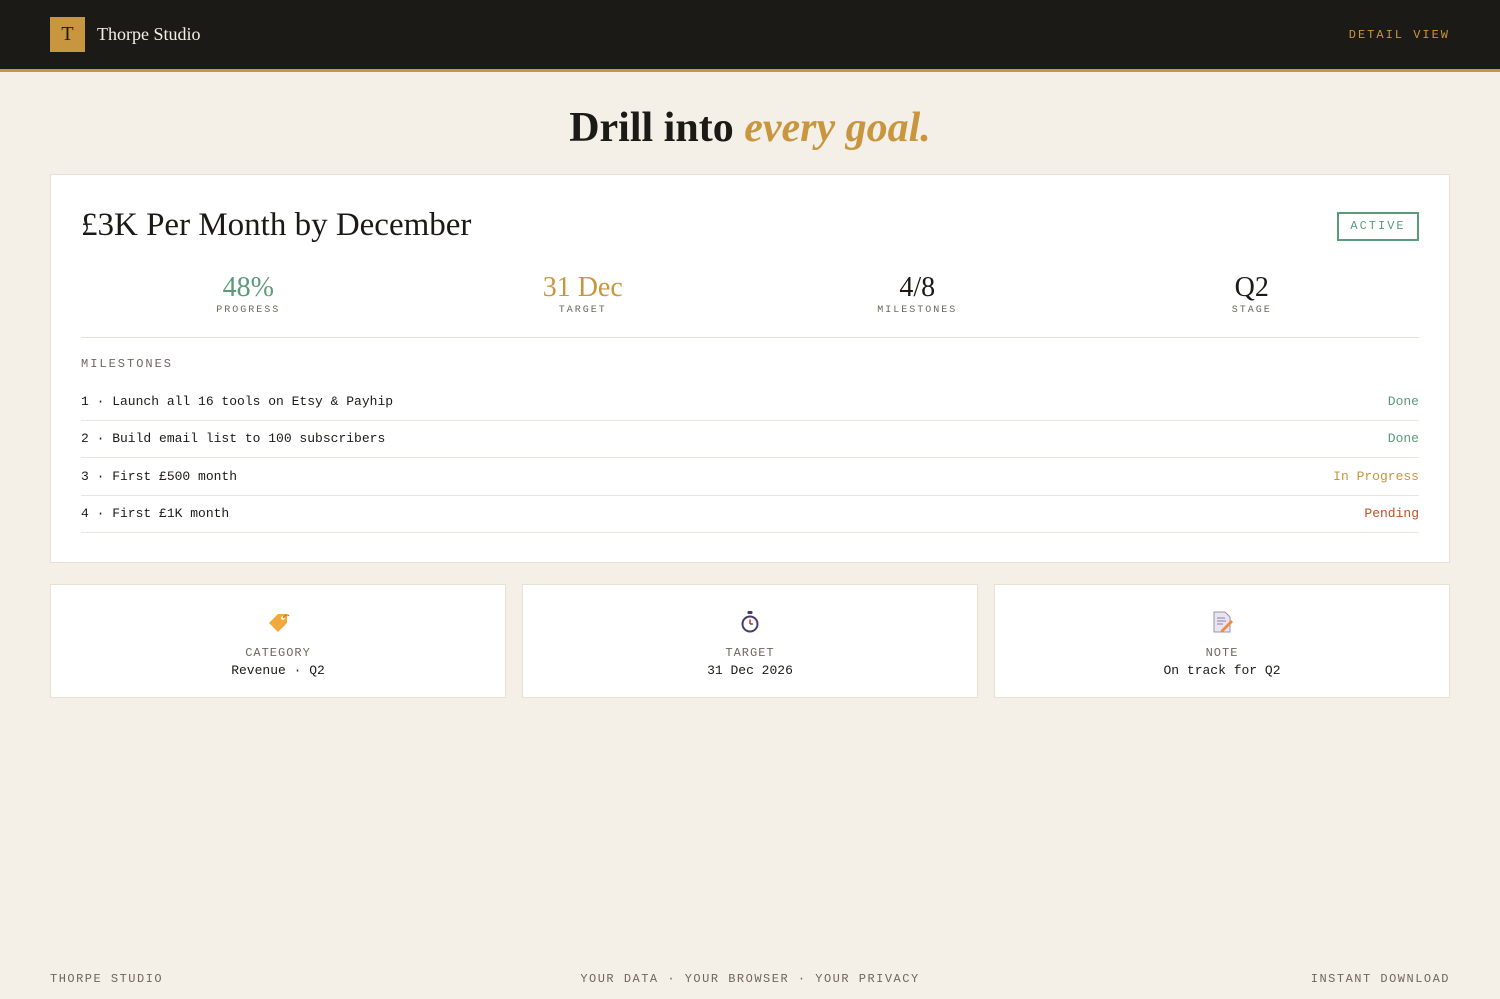 This screenshot has width=1500, height=999. Describe the element at coordinates (1378, 226) in the screenshot. I see `status-badge: ACTIVE` at that location.